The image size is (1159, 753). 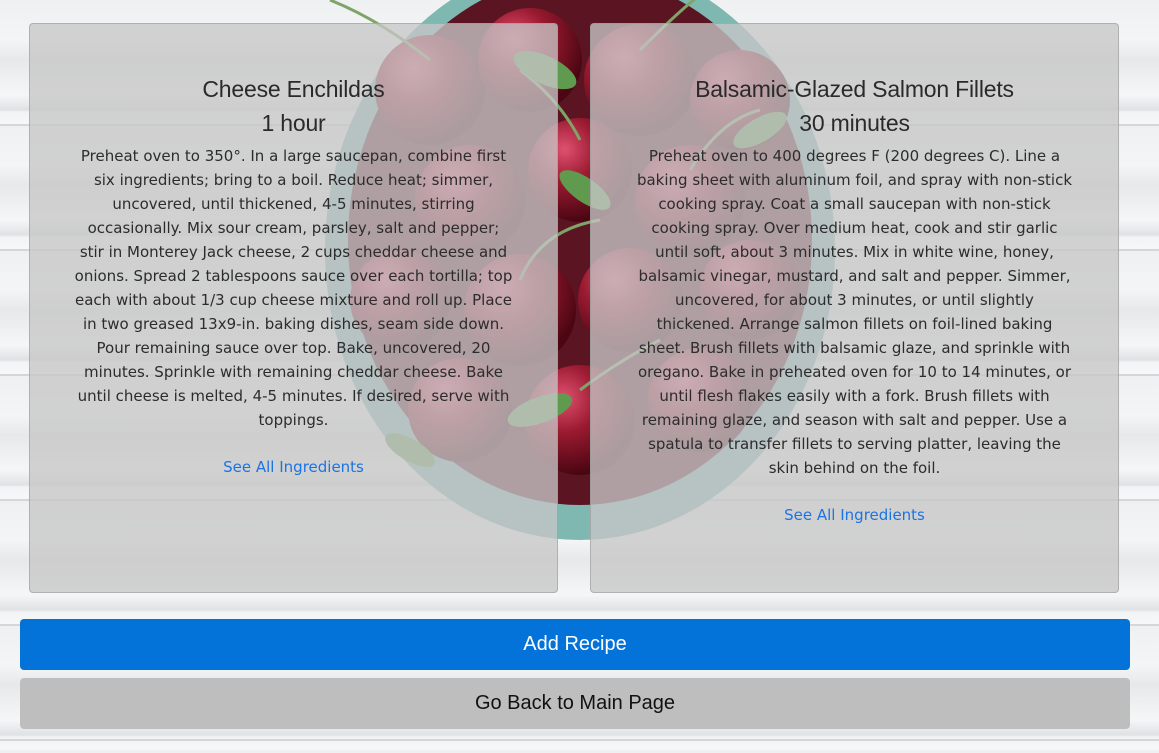 What do you see at coordinates (575, 703) in the screenshot?
I see `go-back-button: Go Back to Main Page` at bounding box center [575, 703].